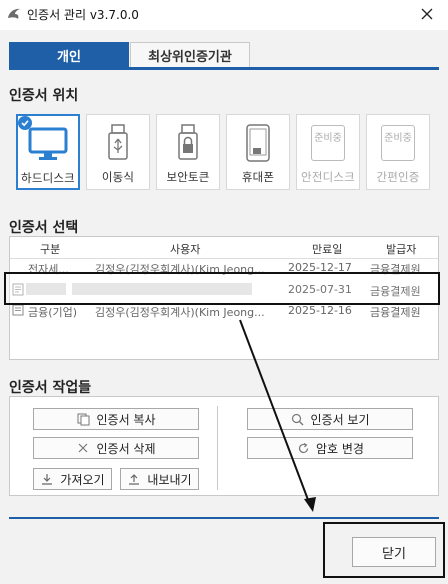 This screenshot has width=448, height=584. I want to click on panel-divider, so click(217, 448).